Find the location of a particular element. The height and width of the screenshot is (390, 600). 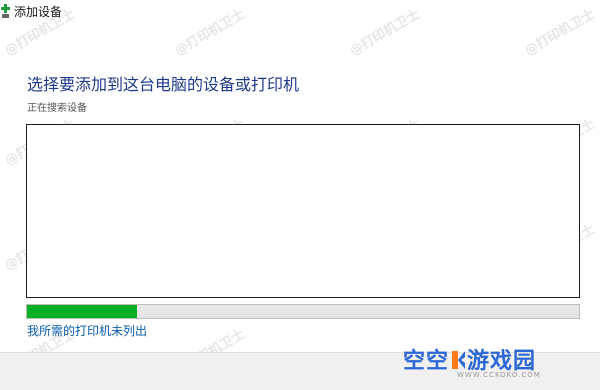

add-device-icon is located at coordinates (5, 11).